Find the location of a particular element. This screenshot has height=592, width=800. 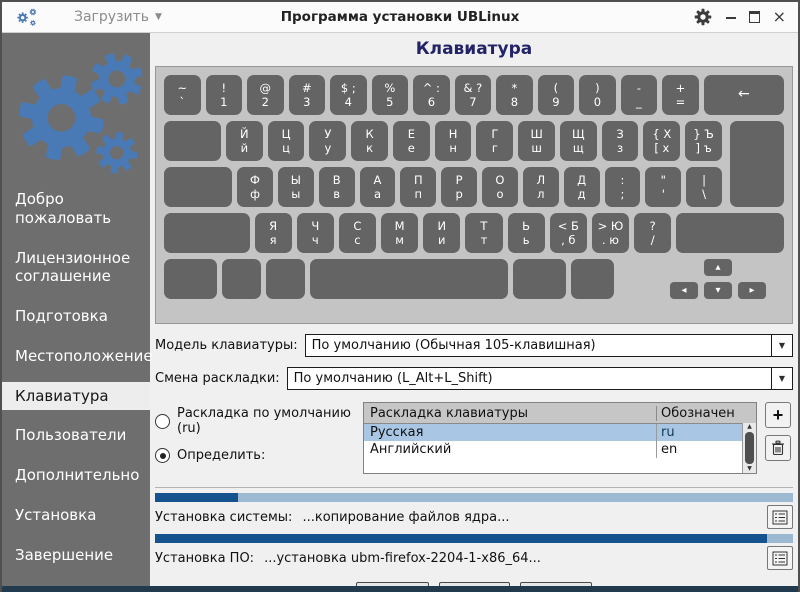

ctrl-left-key is located at coordinates (191, 279).